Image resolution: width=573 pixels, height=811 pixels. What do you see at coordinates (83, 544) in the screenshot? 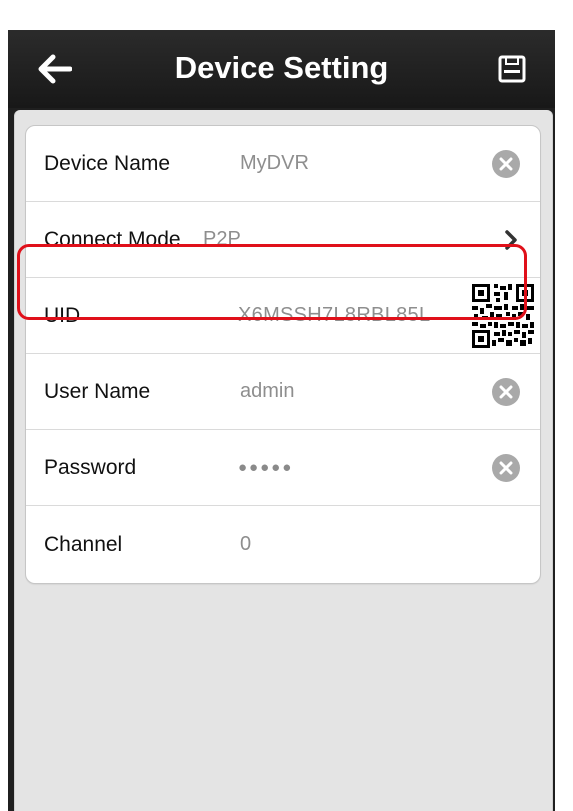
I see `channel-label: Channel` at bounding box center [83, 544].